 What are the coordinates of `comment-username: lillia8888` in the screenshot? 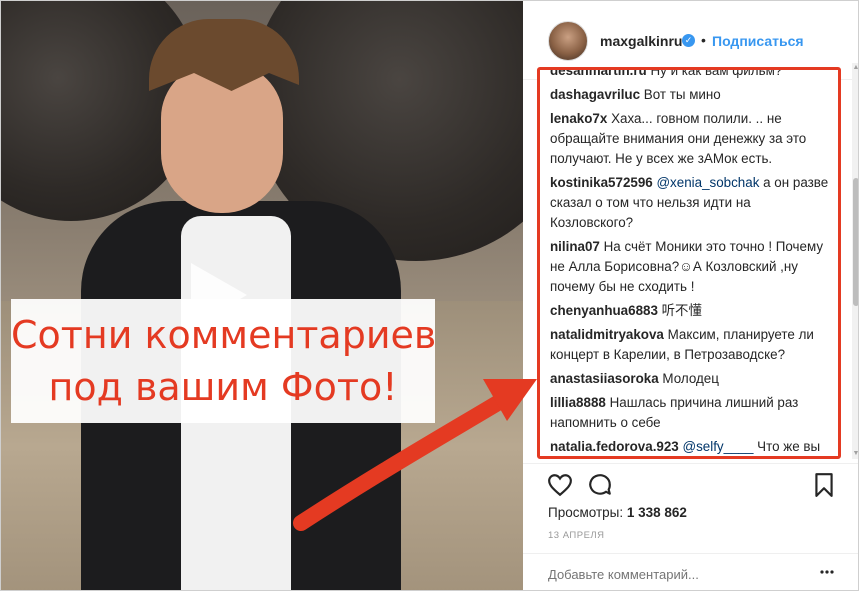 It's located at (578, 402).